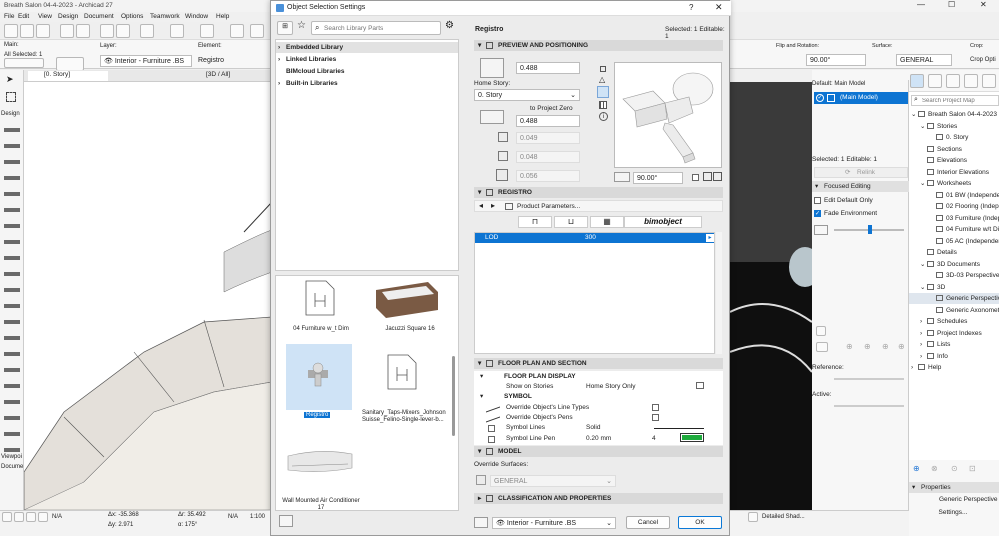 This screenshot has width=999, height=536. Describe the element at coordinates (553, 481) in the screenshot. I see `surface-select: GENERAL ⌄` at that location.